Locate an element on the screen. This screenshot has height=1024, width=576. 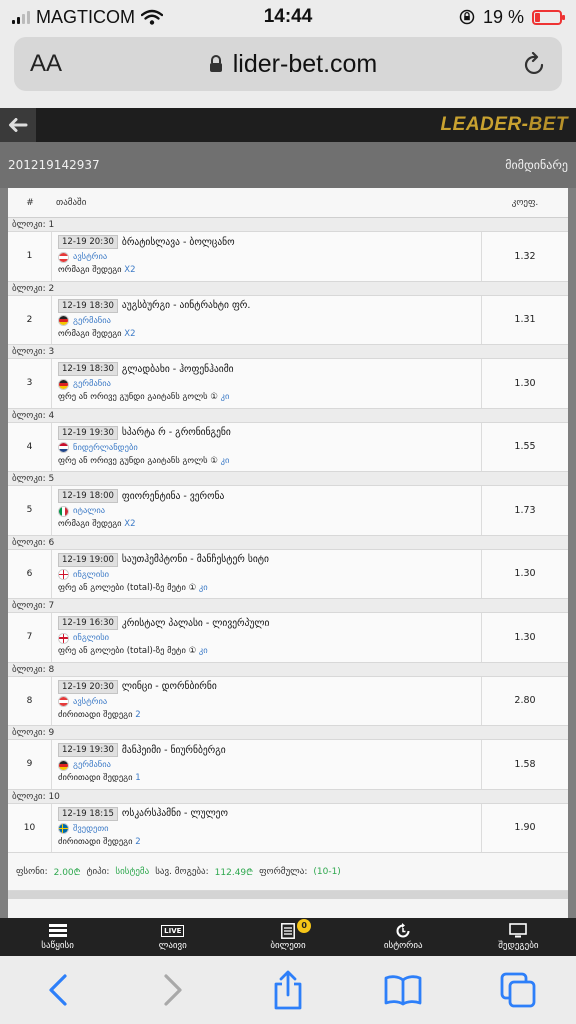
austria-flag-icon is located at coordinates (63, 257).